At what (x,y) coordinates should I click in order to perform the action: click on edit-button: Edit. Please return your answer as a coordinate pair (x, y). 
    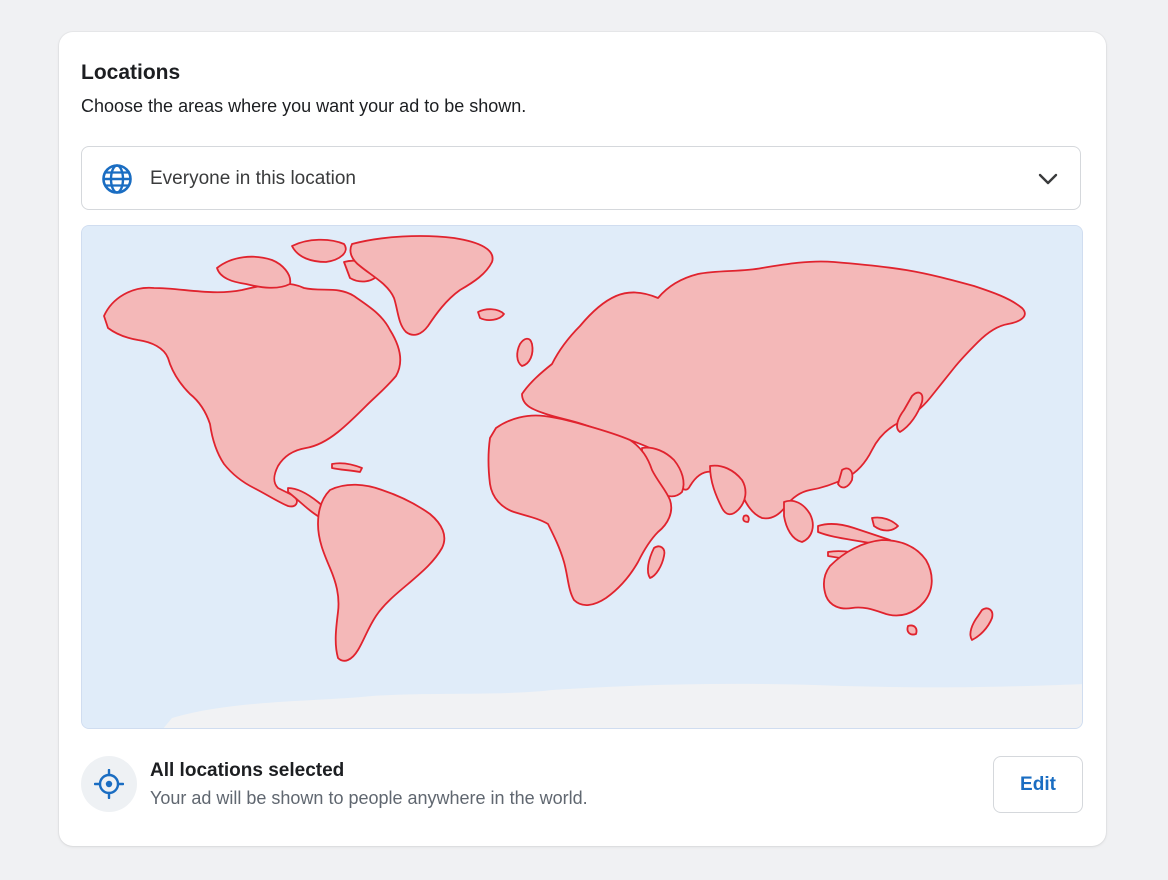
    Looking at the image, I should click on (1038, 784).